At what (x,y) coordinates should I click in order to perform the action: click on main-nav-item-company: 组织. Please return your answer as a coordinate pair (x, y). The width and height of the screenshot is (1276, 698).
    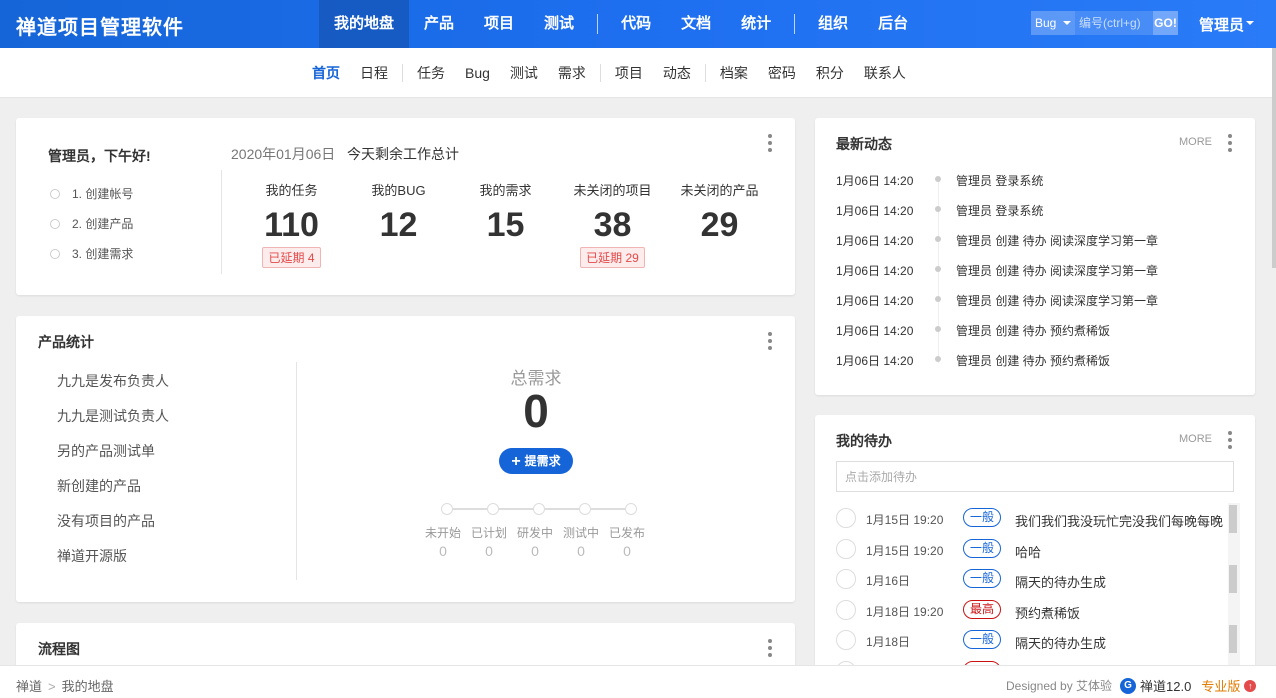
    Looking at the image, I should click on (833, 24).